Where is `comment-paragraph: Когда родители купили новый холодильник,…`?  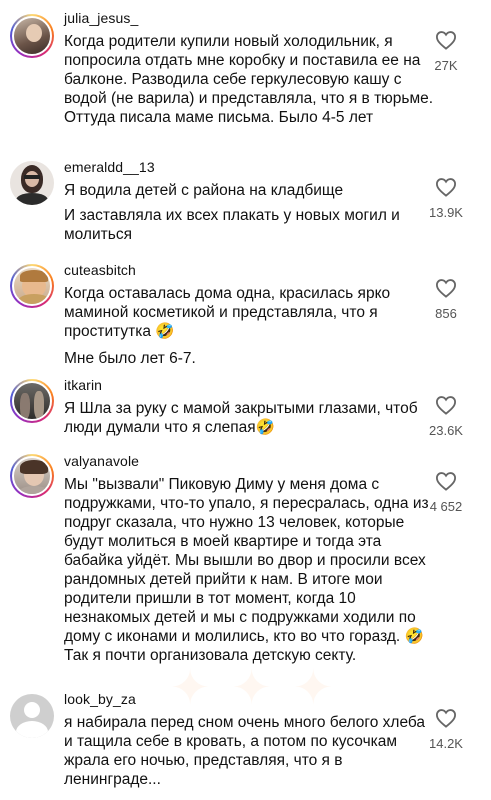
comment-paragraph: Когда родители купили новый холодильник,… is located at coordinates (249, 79).